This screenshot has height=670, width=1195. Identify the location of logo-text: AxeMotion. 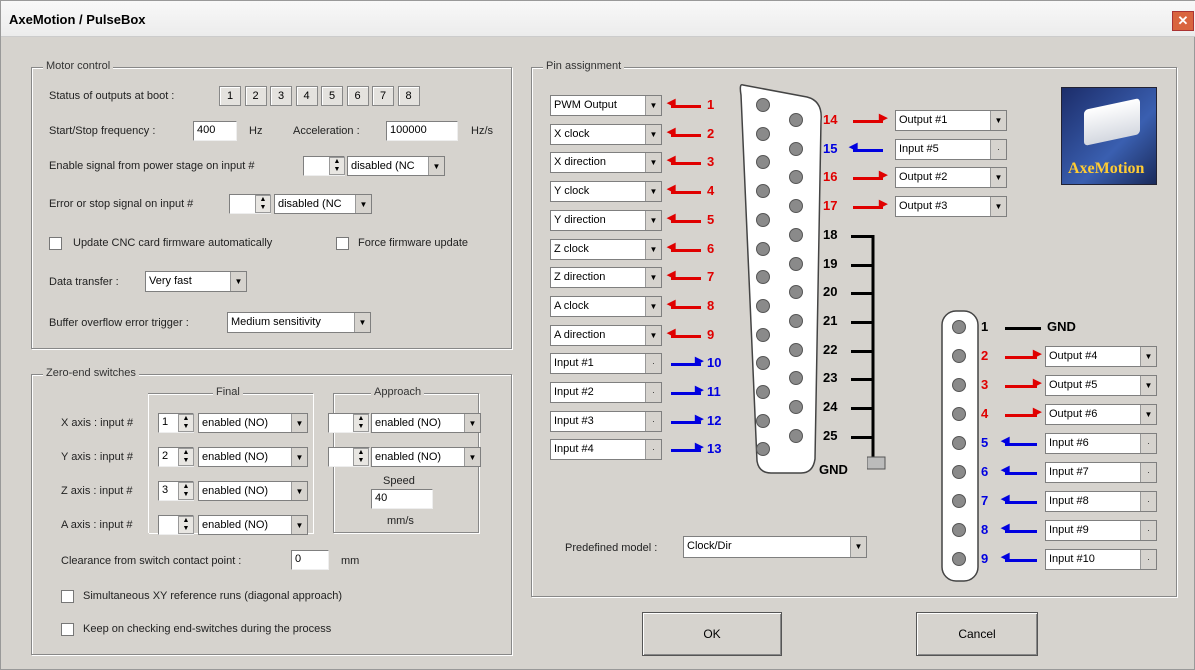
(1106, 168).